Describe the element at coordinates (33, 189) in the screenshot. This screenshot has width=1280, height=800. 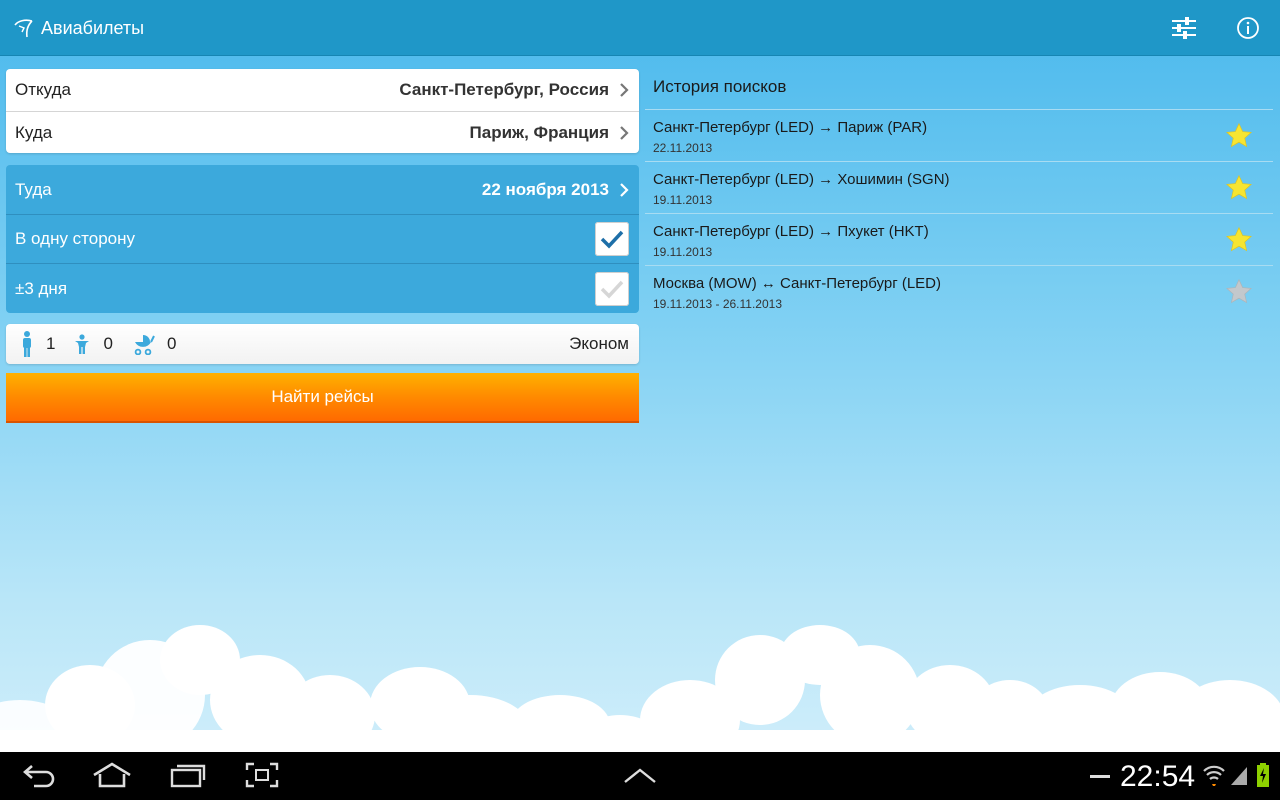
I see `depart-label: Туда` at that location.